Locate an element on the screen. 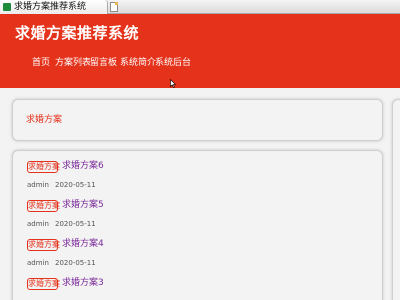 This screenshot has width=400, height=300. nav-item-home: 首页 is located at coordinates (41, 63).